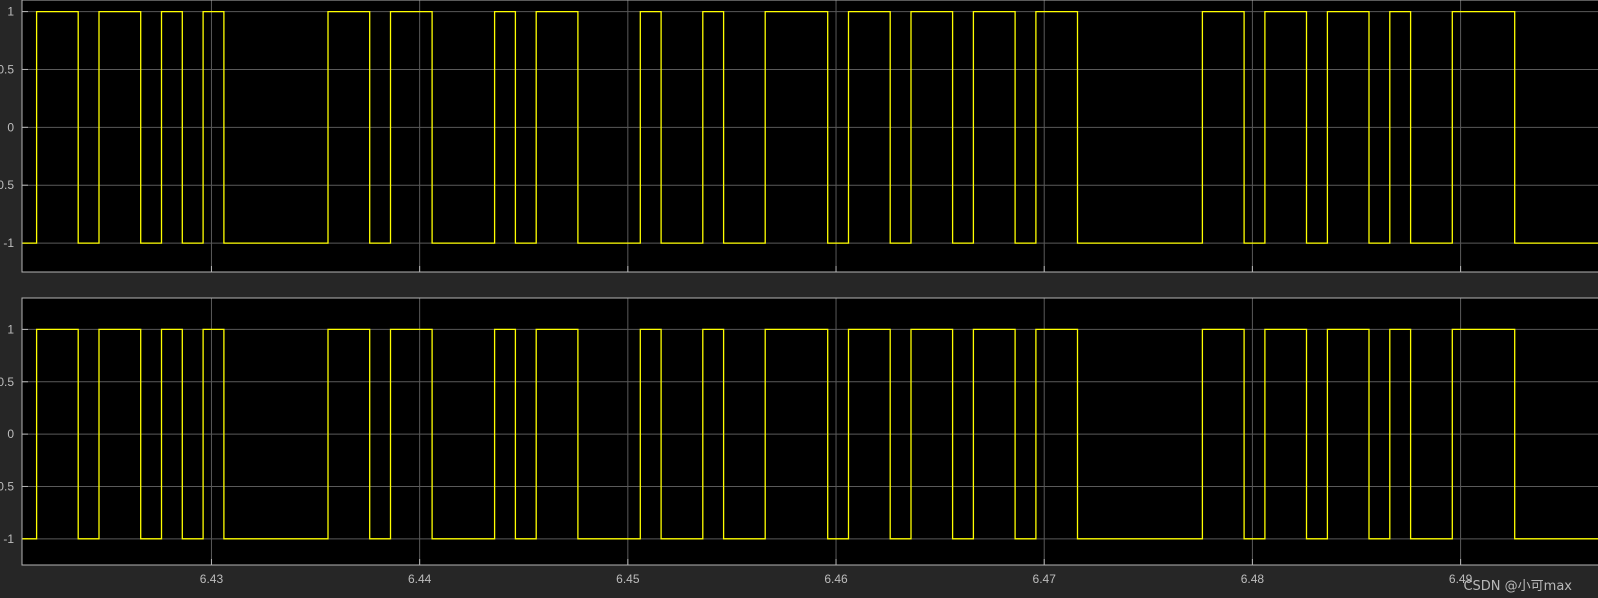  I want to click on bottom-y-tick-label-3: -0.5, so click(7, 486).